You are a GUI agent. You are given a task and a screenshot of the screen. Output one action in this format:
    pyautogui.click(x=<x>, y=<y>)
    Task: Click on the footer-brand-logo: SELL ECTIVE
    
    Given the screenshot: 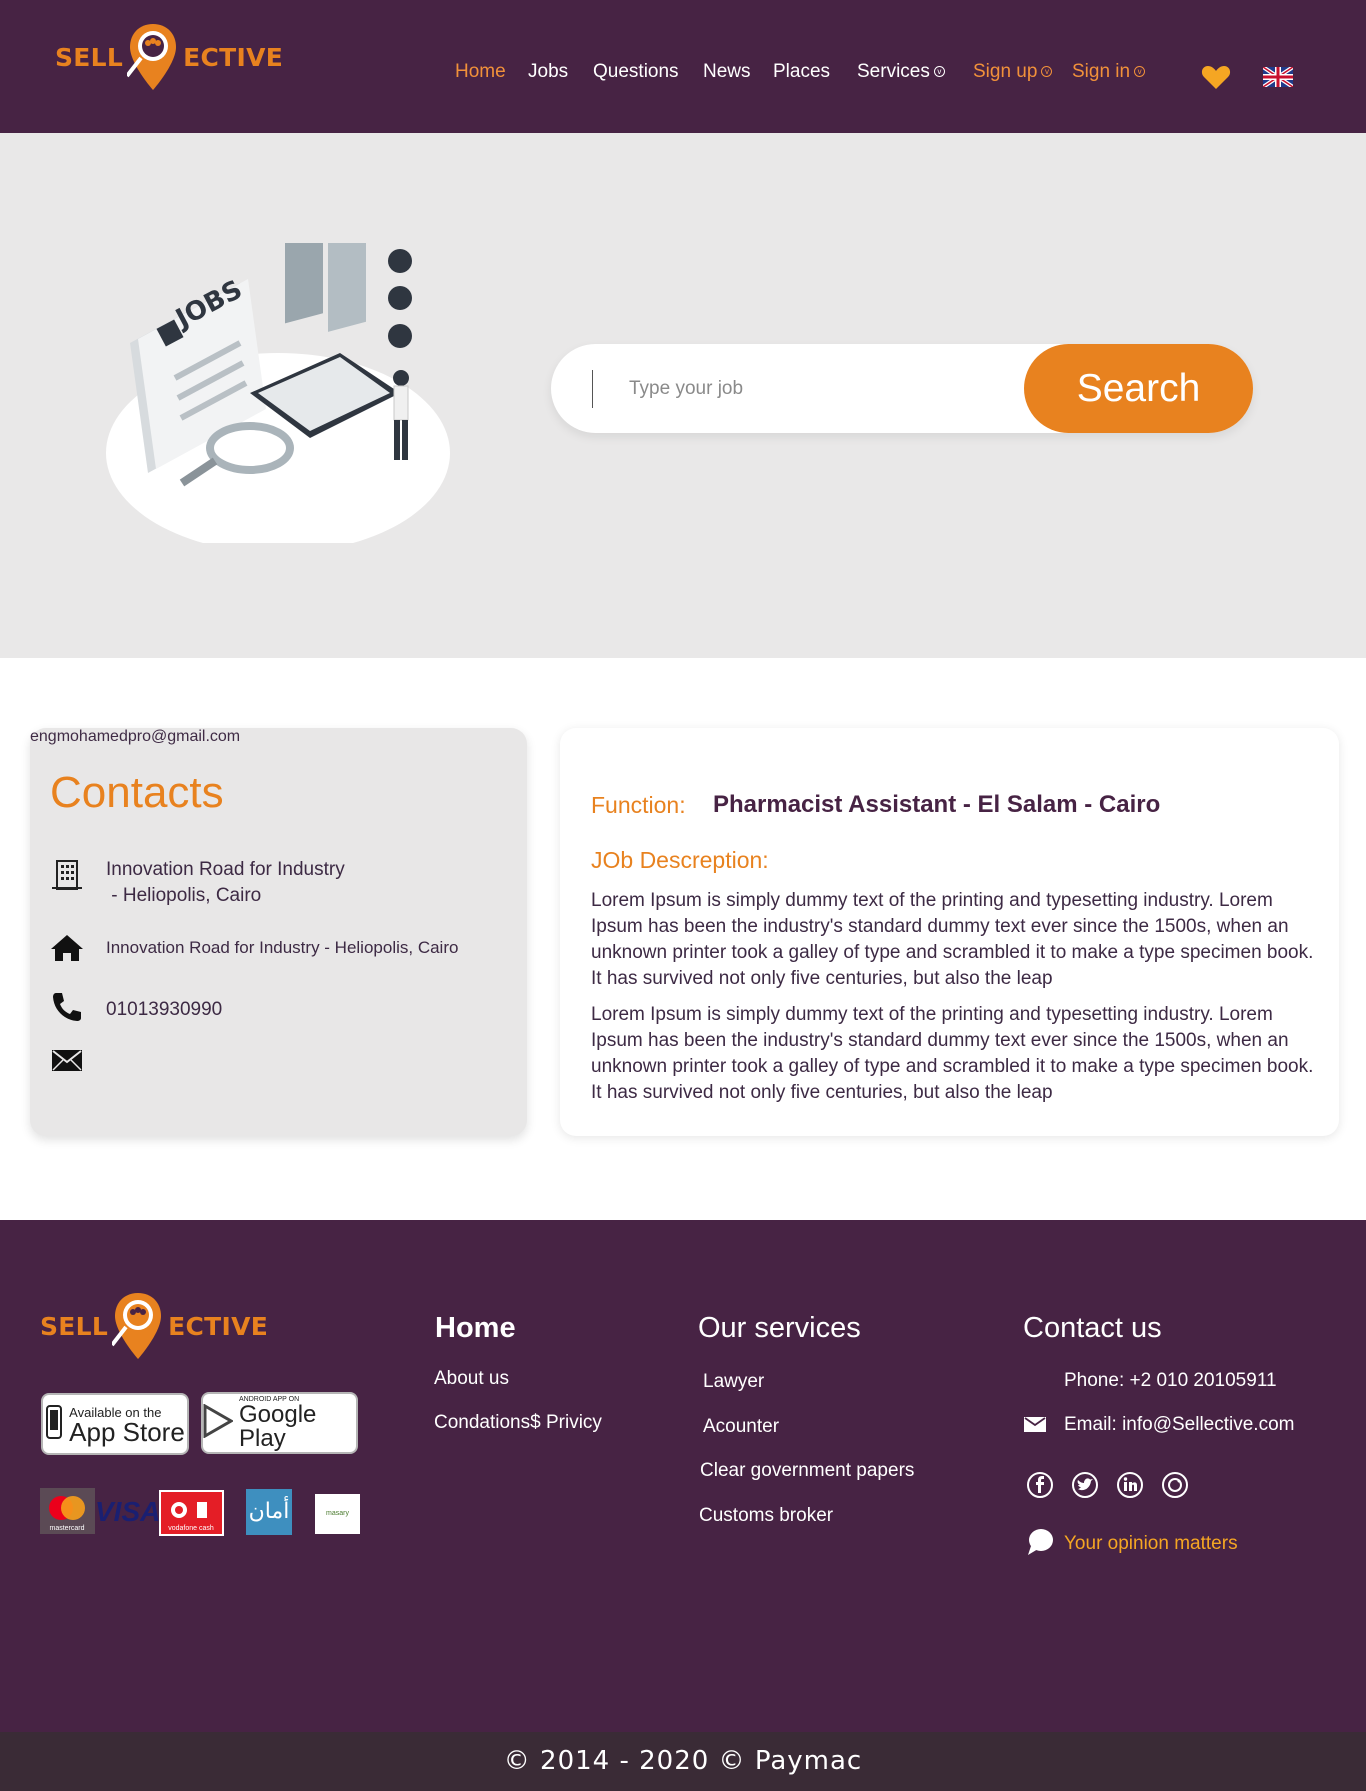 What is the action you would take?
    pyautogui.click(x=154, y=1326)
    